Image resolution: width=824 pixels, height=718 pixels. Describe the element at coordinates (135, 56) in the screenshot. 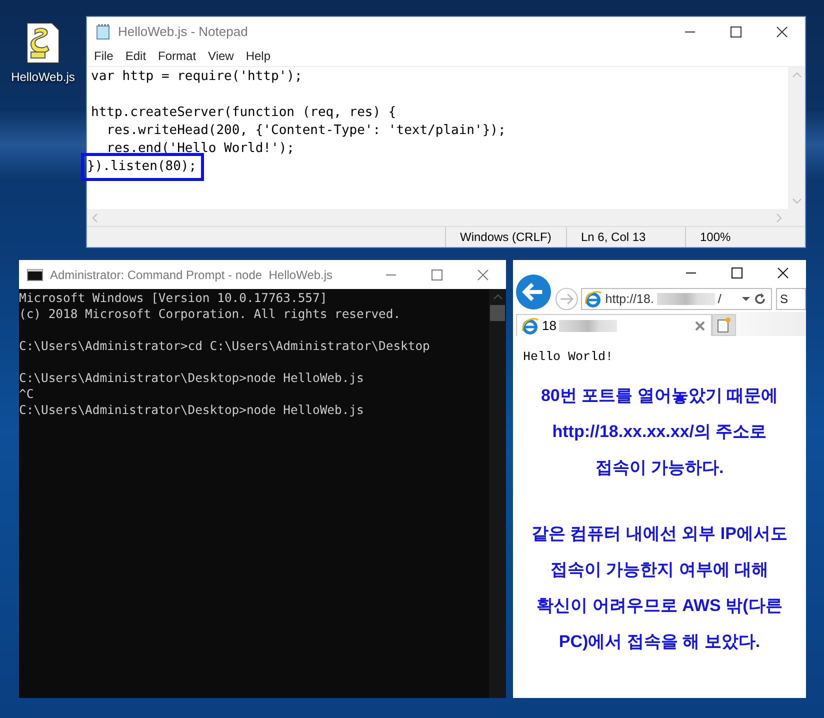

I see `menu-item: Edit` at that location.